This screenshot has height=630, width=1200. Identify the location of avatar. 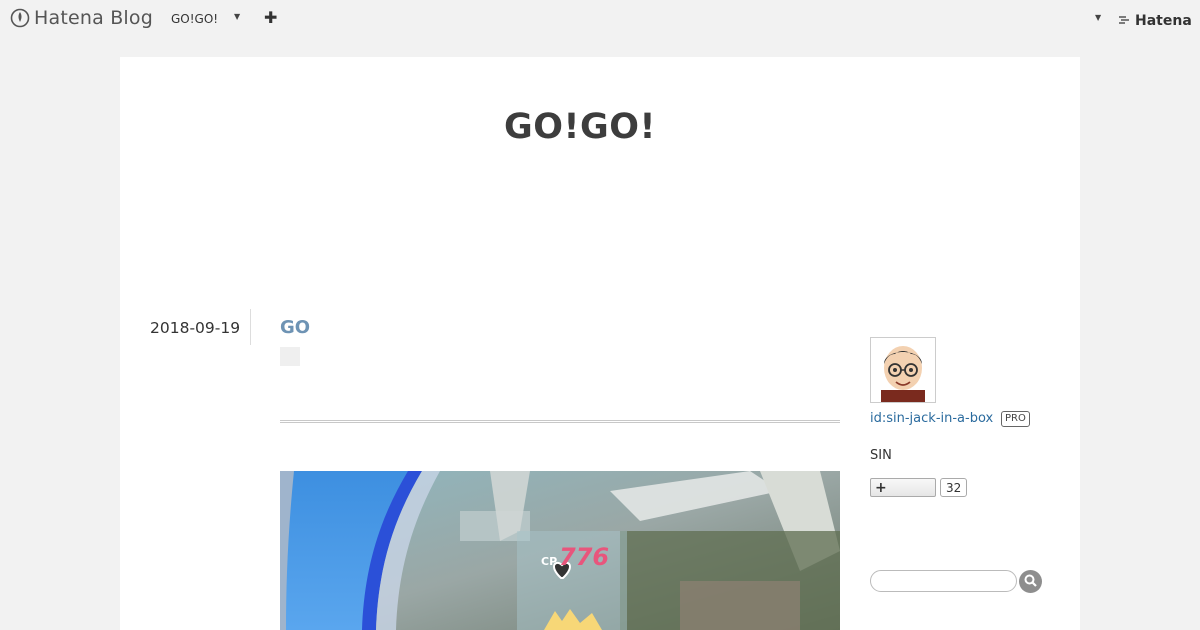
(903, 370).